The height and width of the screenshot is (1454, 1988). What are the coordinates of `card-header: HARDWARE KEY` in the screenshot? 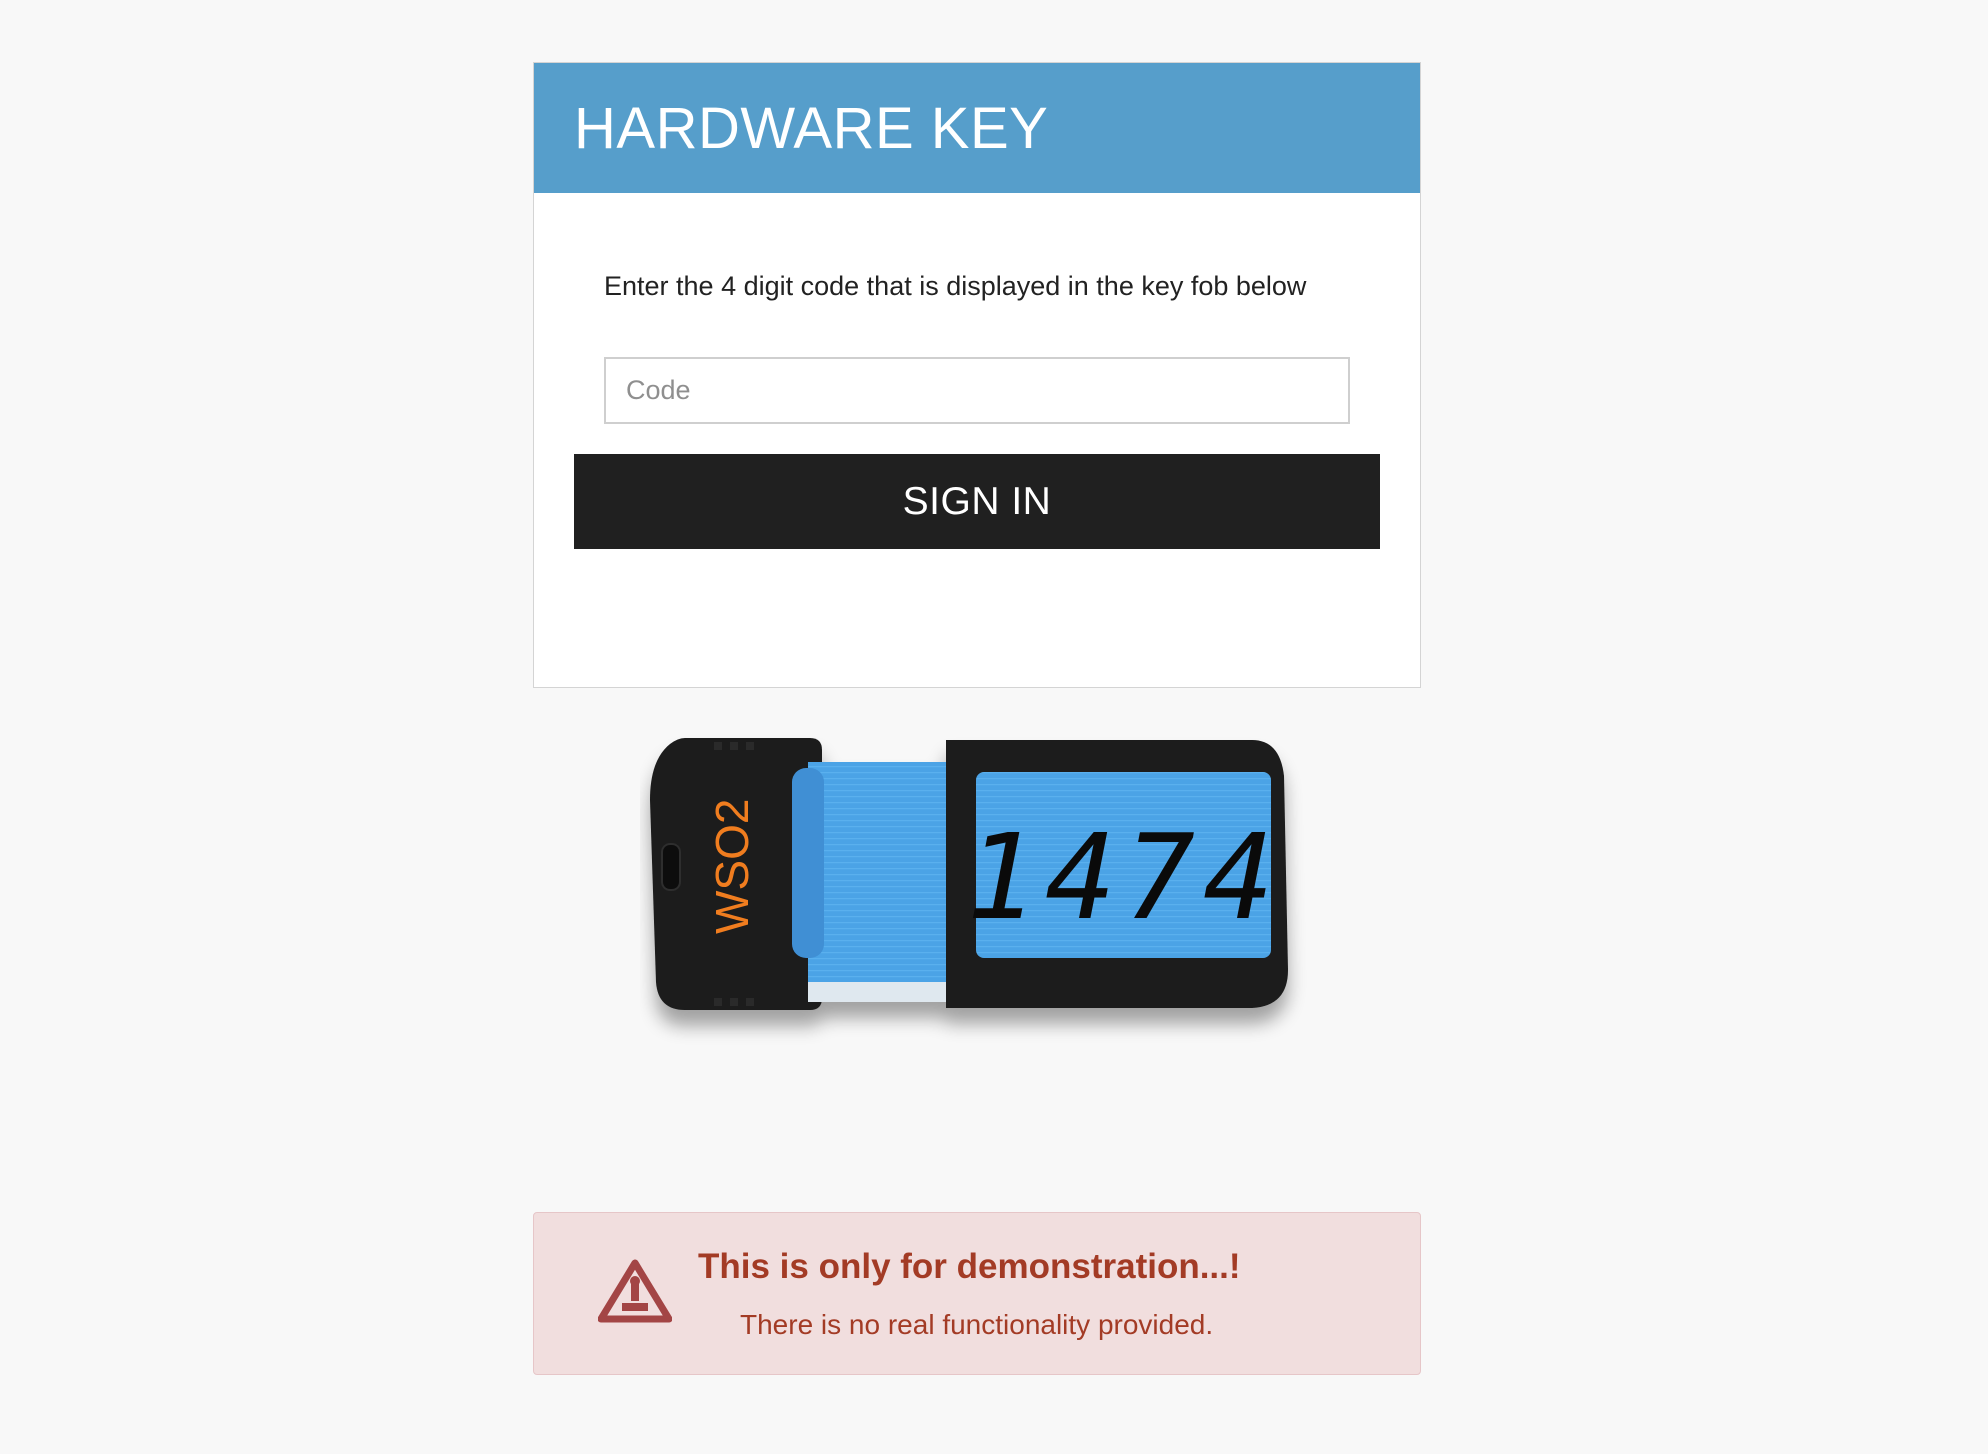 It's located at (977, 128).